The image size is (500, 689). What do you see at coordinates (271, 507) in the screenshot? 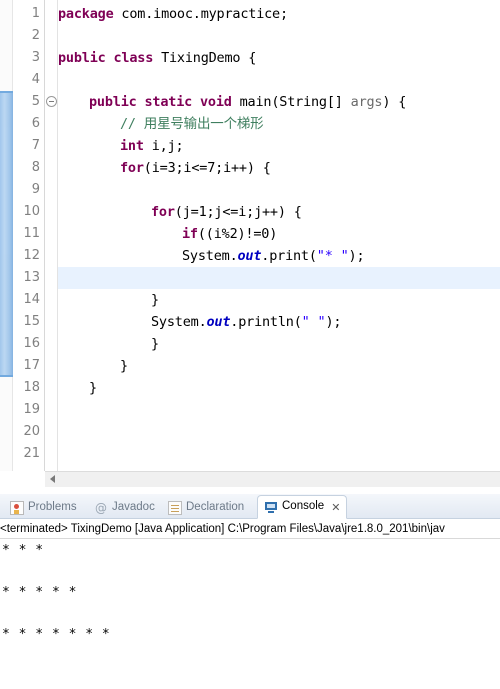
I see `console-icon` at bounding box center [271, 507].